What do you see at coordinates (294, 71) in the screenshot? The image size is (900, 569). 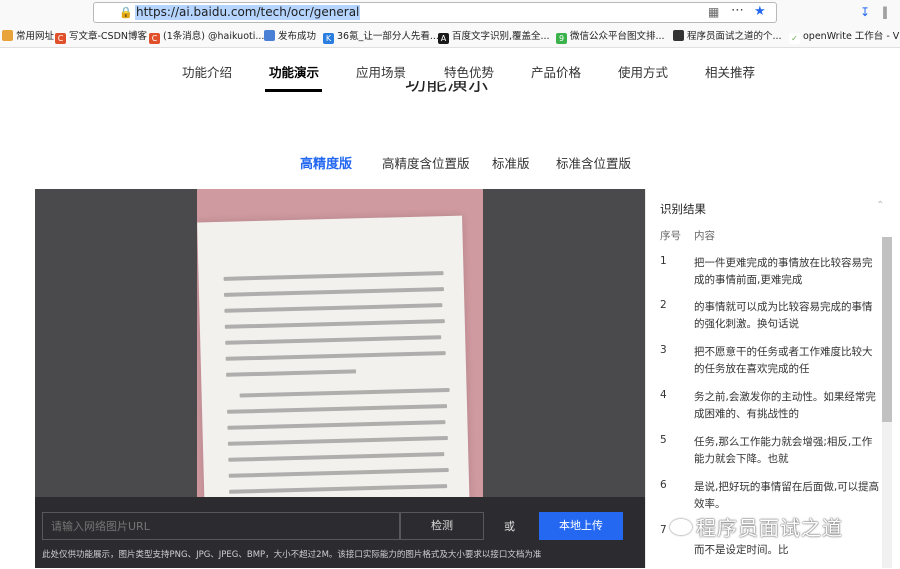 I see `nav-item-demo: 功能演示` at bounding box center [294, 71].